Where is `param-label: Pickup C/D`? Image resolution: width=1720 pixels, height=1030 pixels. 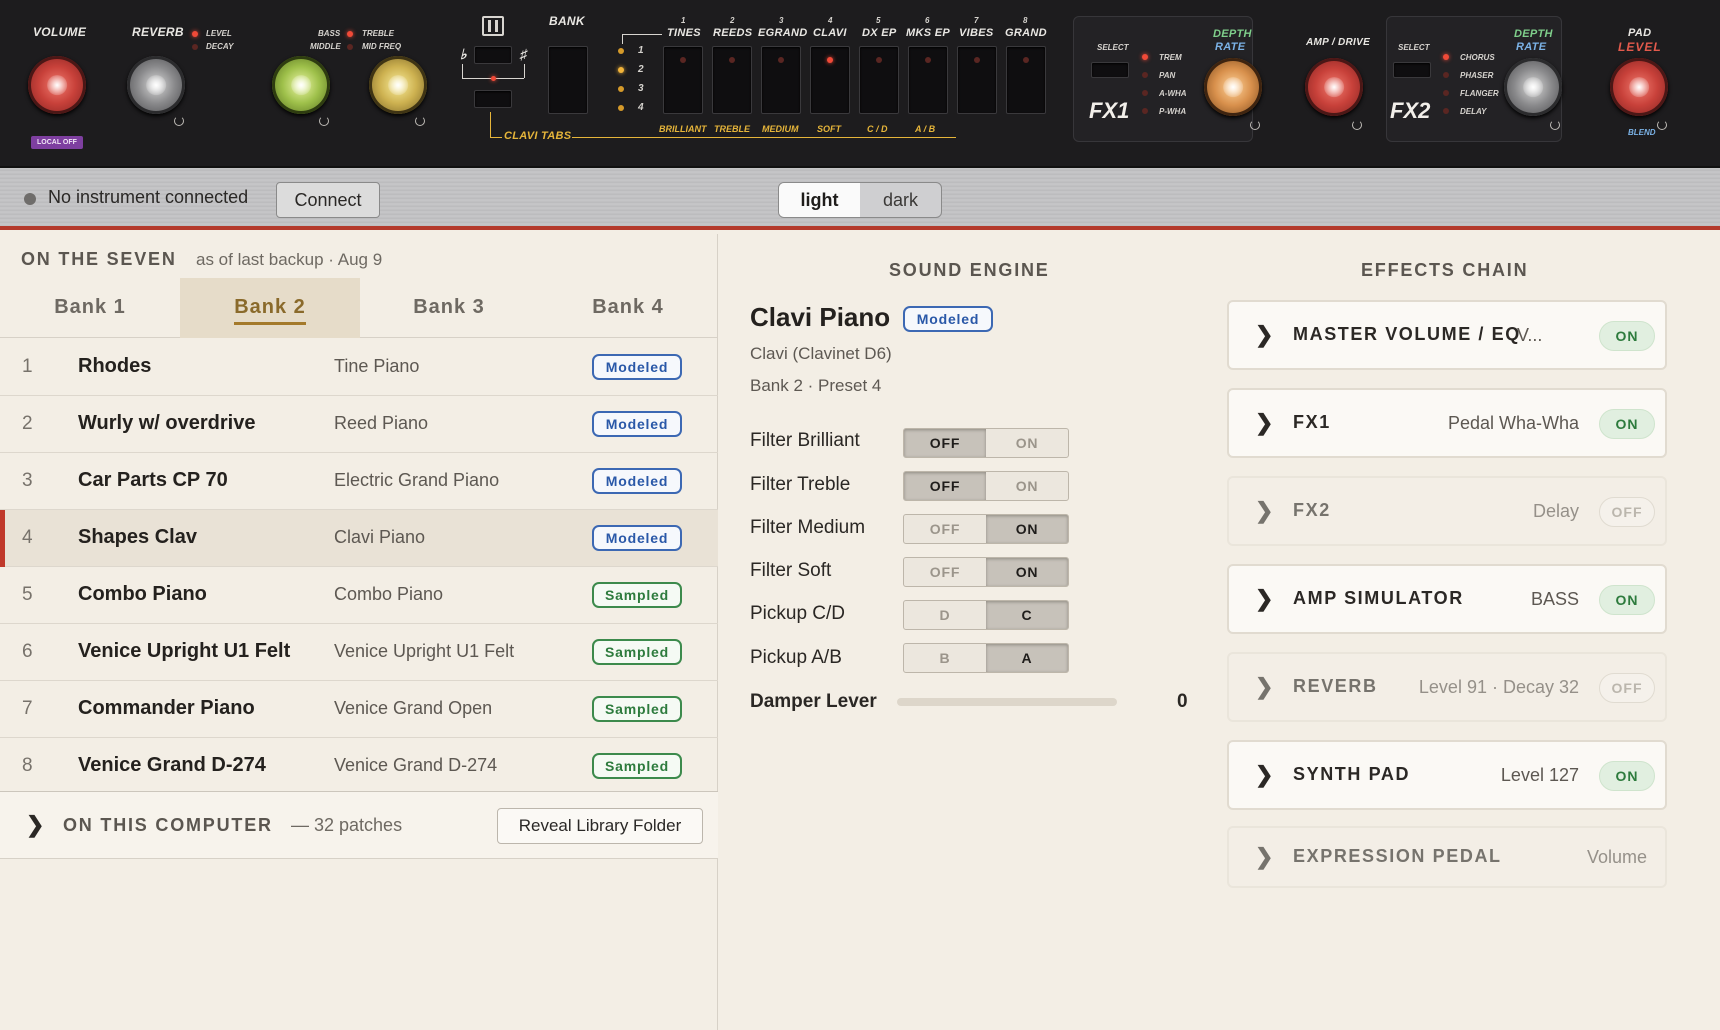
param-label: Pickup C/D is located at coordinates (798, 613).